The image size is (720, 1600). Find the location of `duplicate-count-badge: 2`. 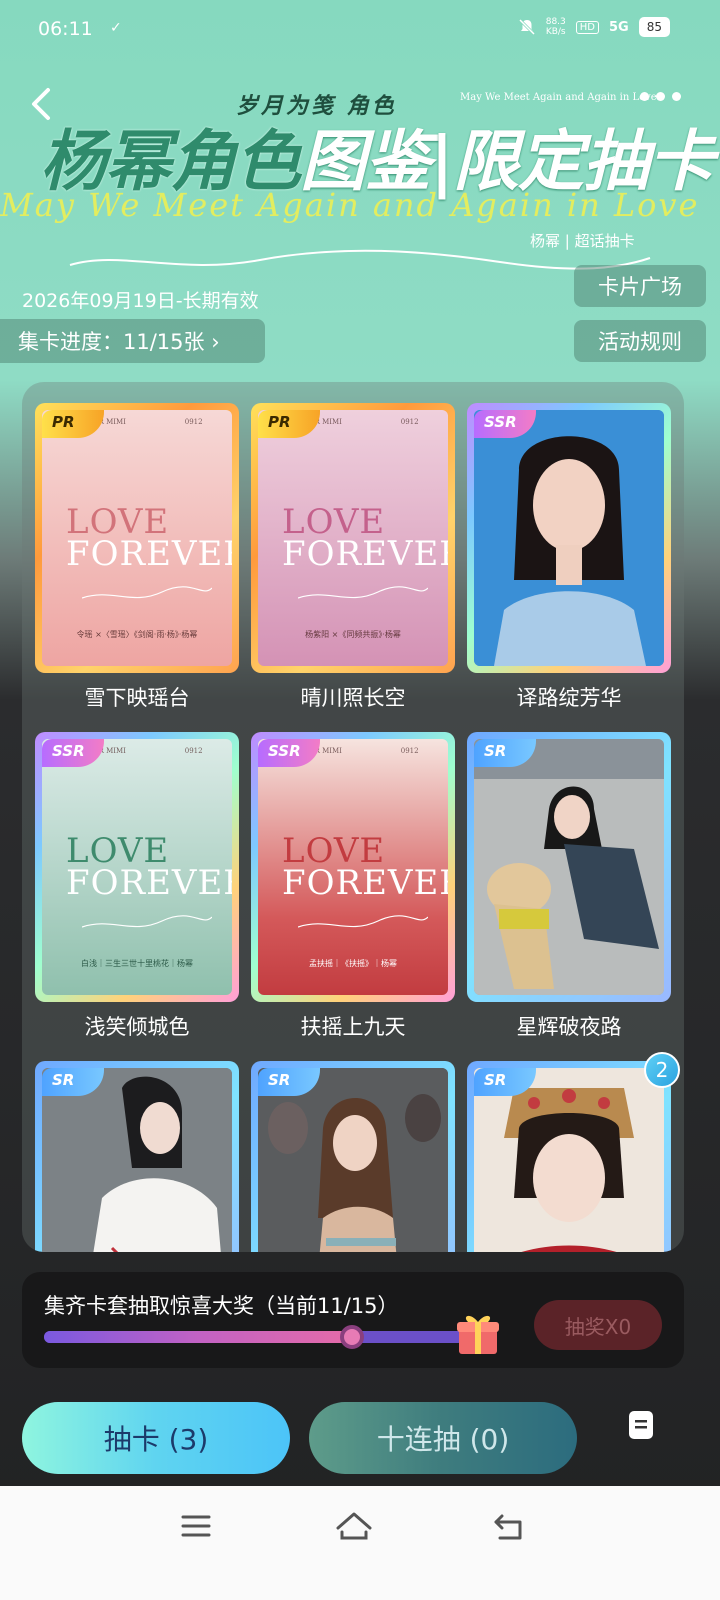

duplicate-count-badge: 2 is located at coordinates (662, 1070).